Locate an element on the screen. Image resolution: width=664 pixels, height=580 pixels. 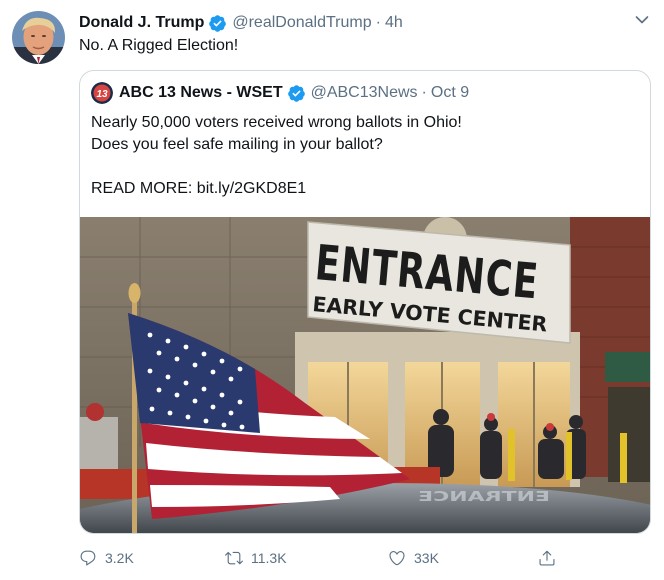
like-count: 33K is located at coordinates (426, 558).